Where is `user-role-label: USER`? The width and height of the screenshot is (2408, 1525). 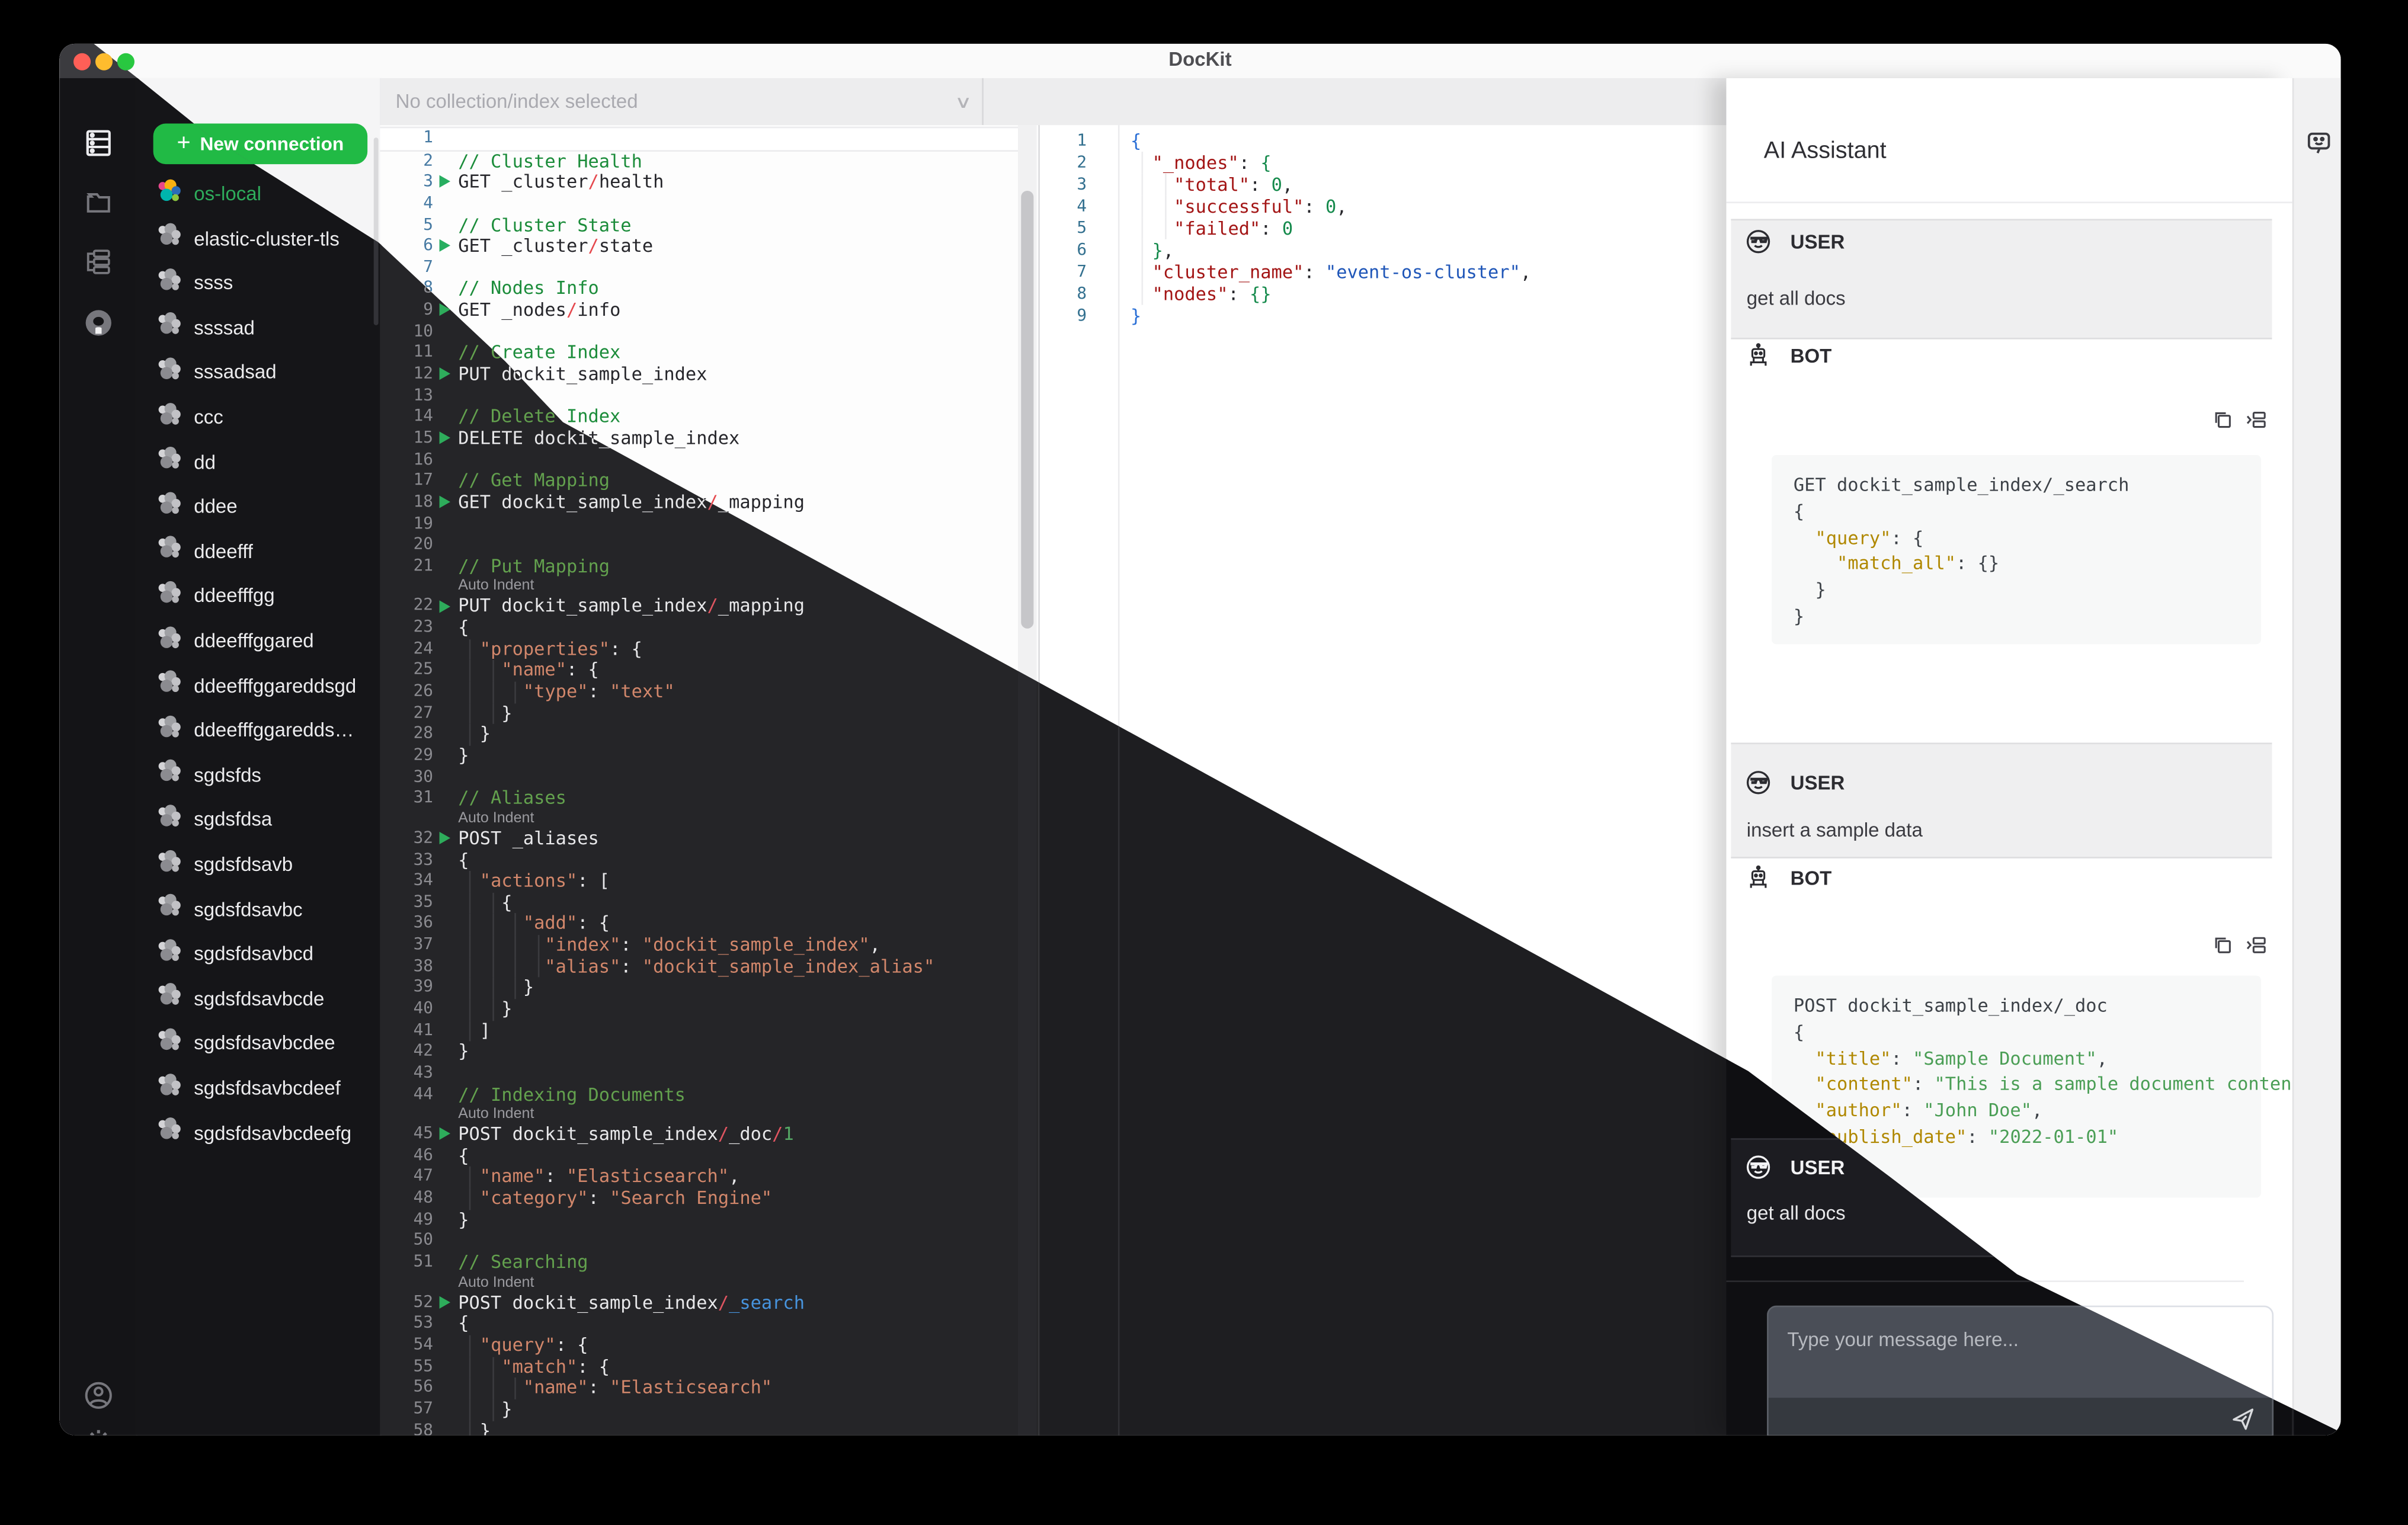 user-role-label: USER is located at coordinates (1817, 1167).